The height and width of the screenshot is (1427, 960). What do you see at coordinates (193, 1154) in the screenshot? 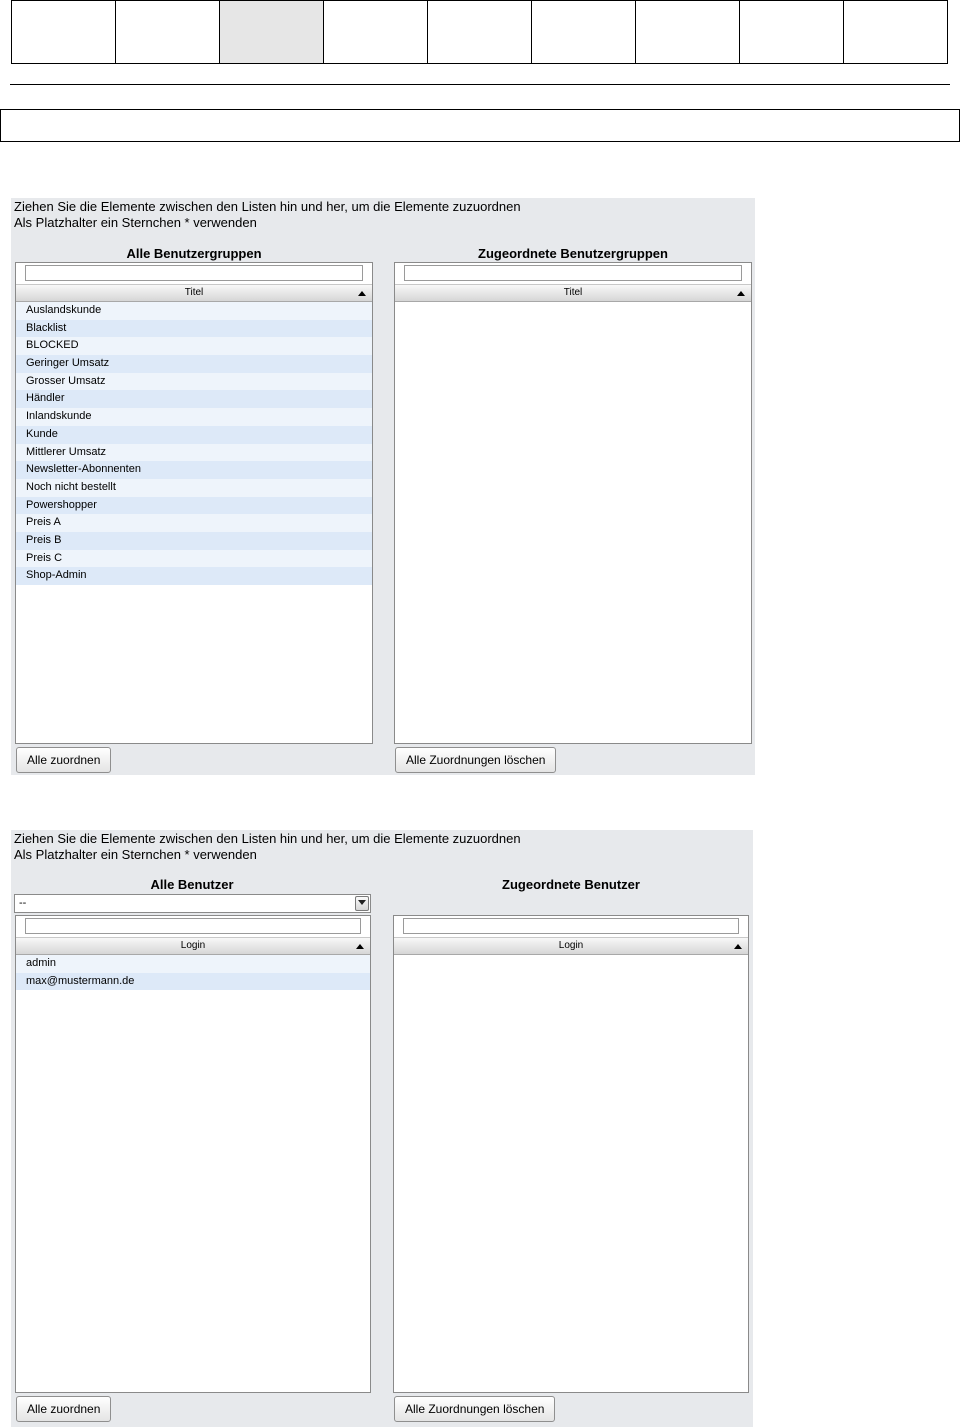
I see `all-users-list: Login admin max@mustermann.de` at bounding box center [193, 1154].